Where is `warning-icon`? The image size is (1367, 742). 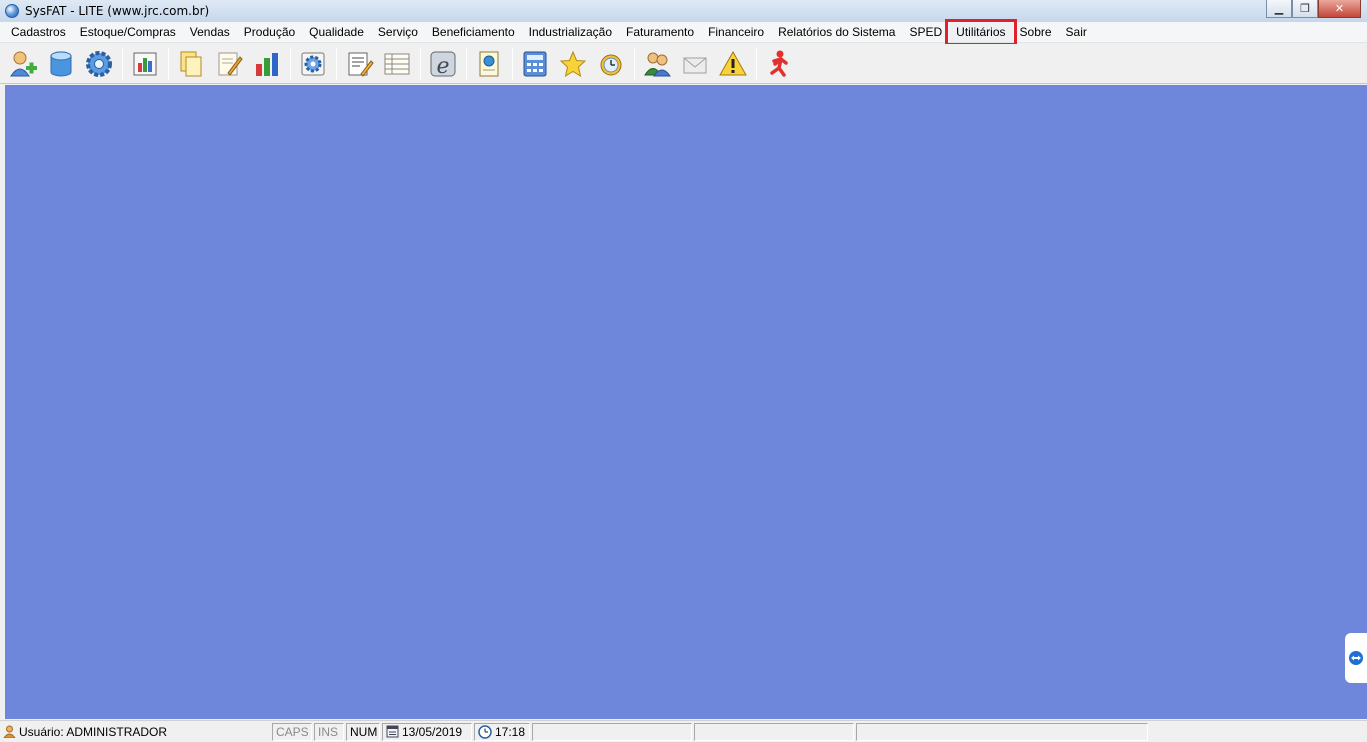 warning-icon is located at coordinates (733, 62).